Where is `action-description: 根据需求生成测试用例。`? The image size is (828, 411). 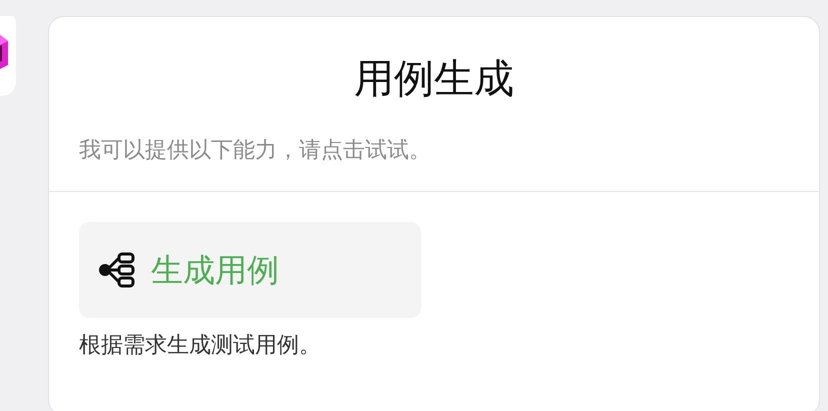 action-description: 根据需求生成测试用例。 is located at coordinates (200, 345).